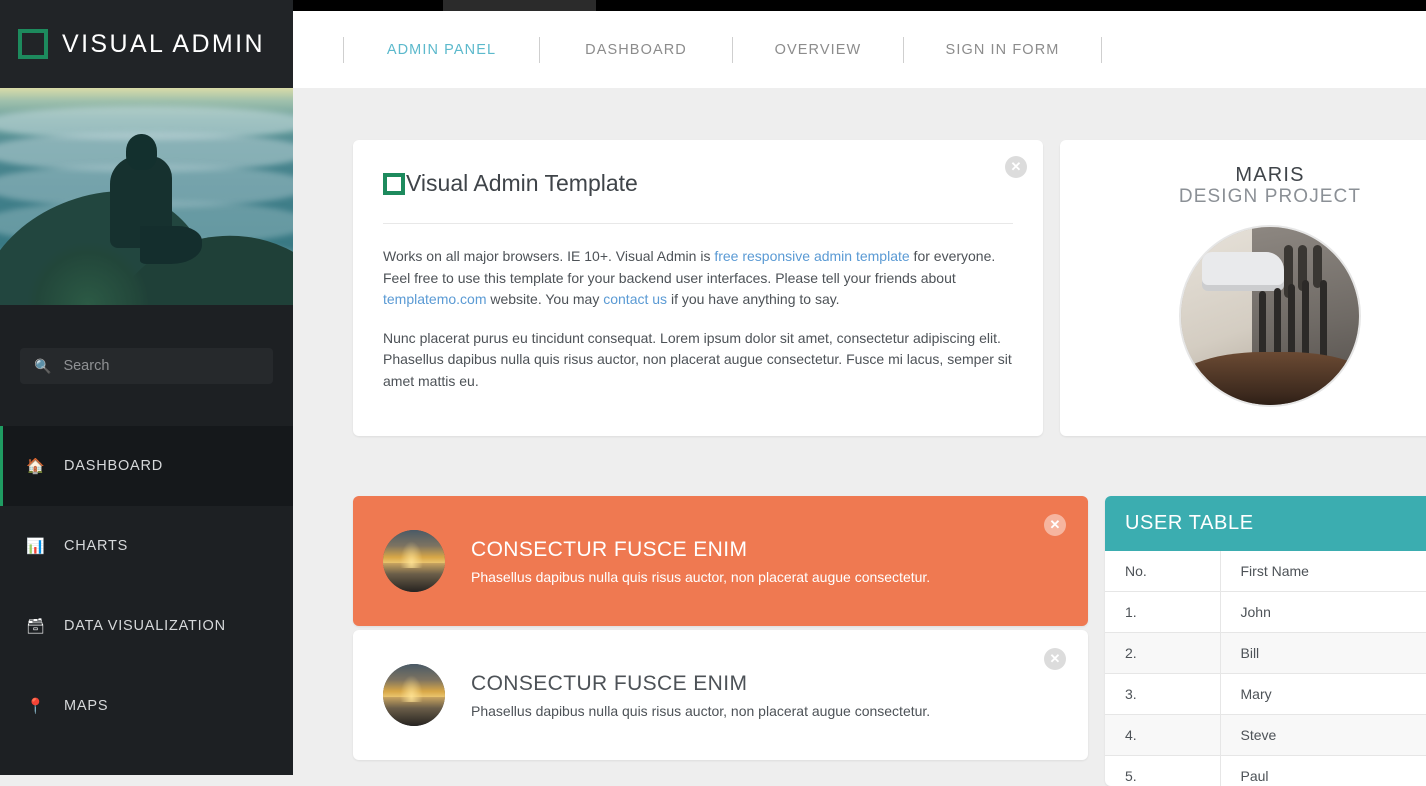  I want to click on user-table: No. First Name 1. John 2. Bill 3. Mary, so click(1265, 668).